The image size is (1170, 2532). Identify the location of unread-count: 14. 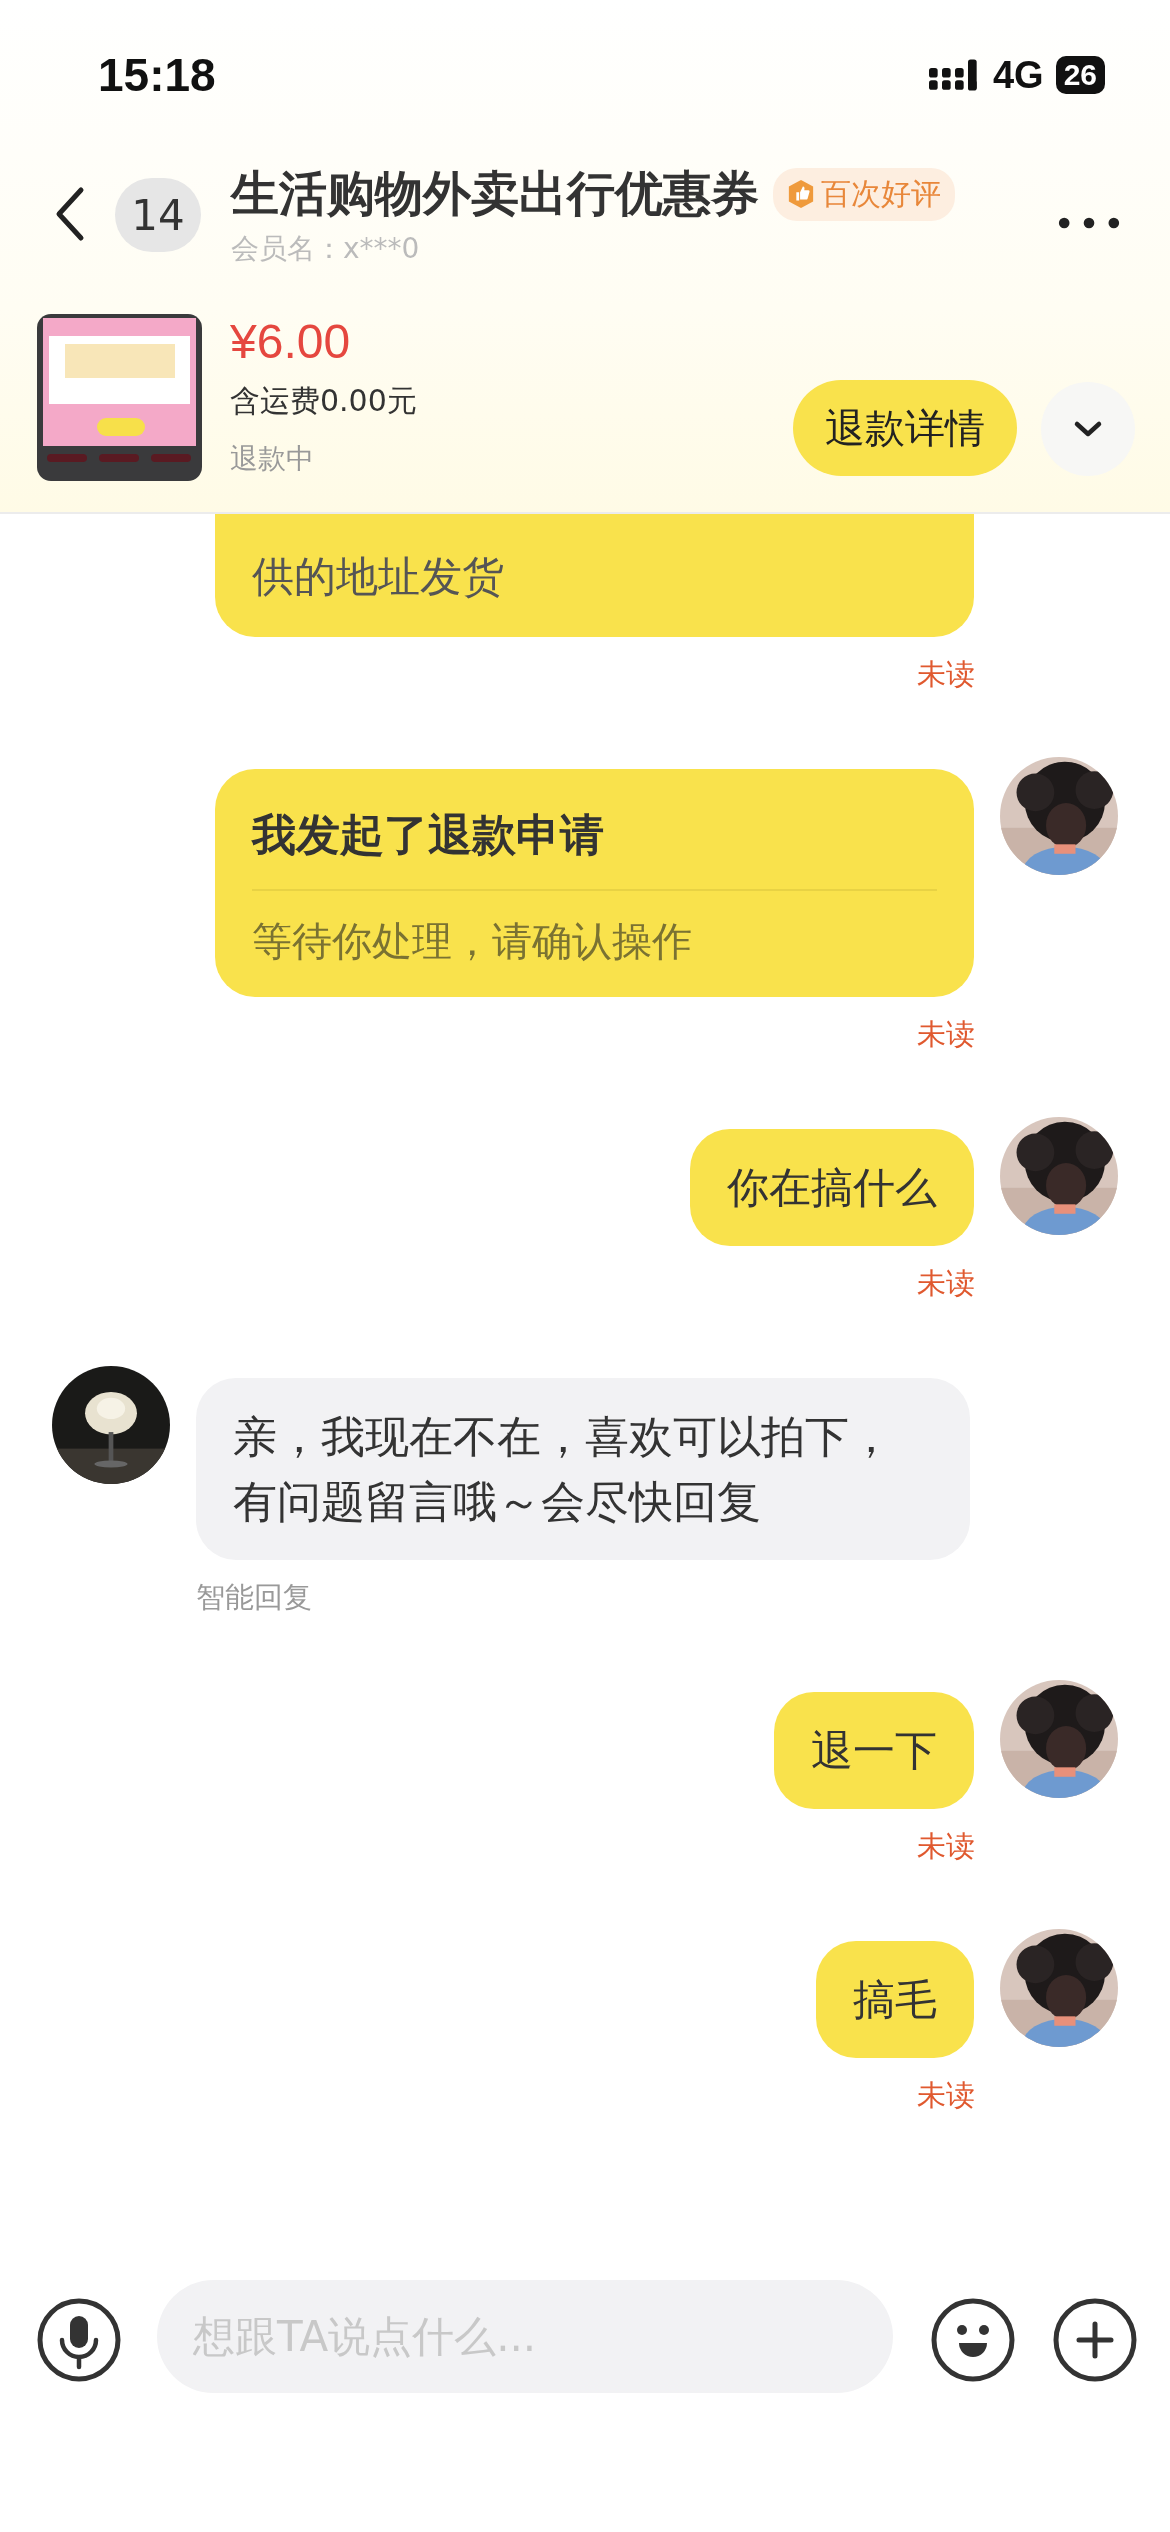
(158, 215).